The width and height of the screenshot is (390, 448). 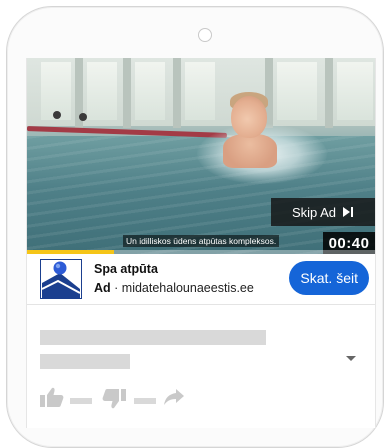 I want to click on chevron-down-icon, so click(x=351, y=359).